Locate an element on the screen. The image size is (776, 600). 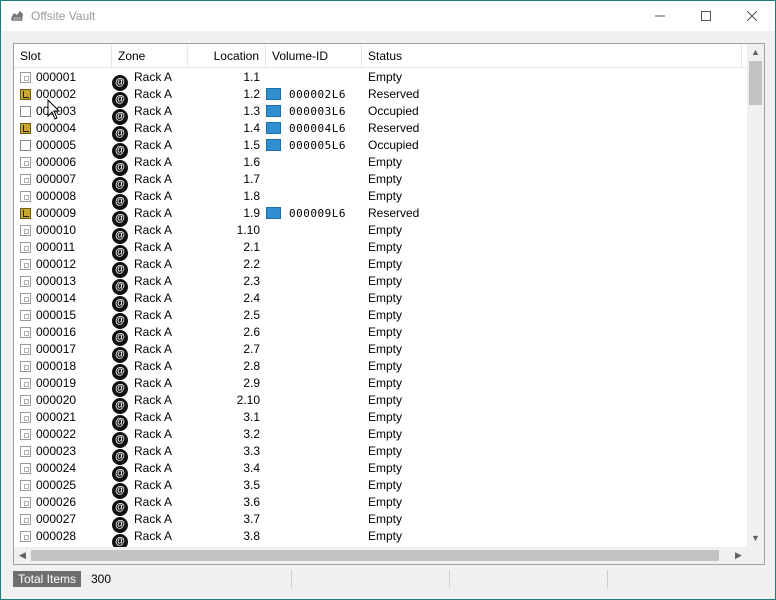
status-separator is located at coordinates (607, 579).